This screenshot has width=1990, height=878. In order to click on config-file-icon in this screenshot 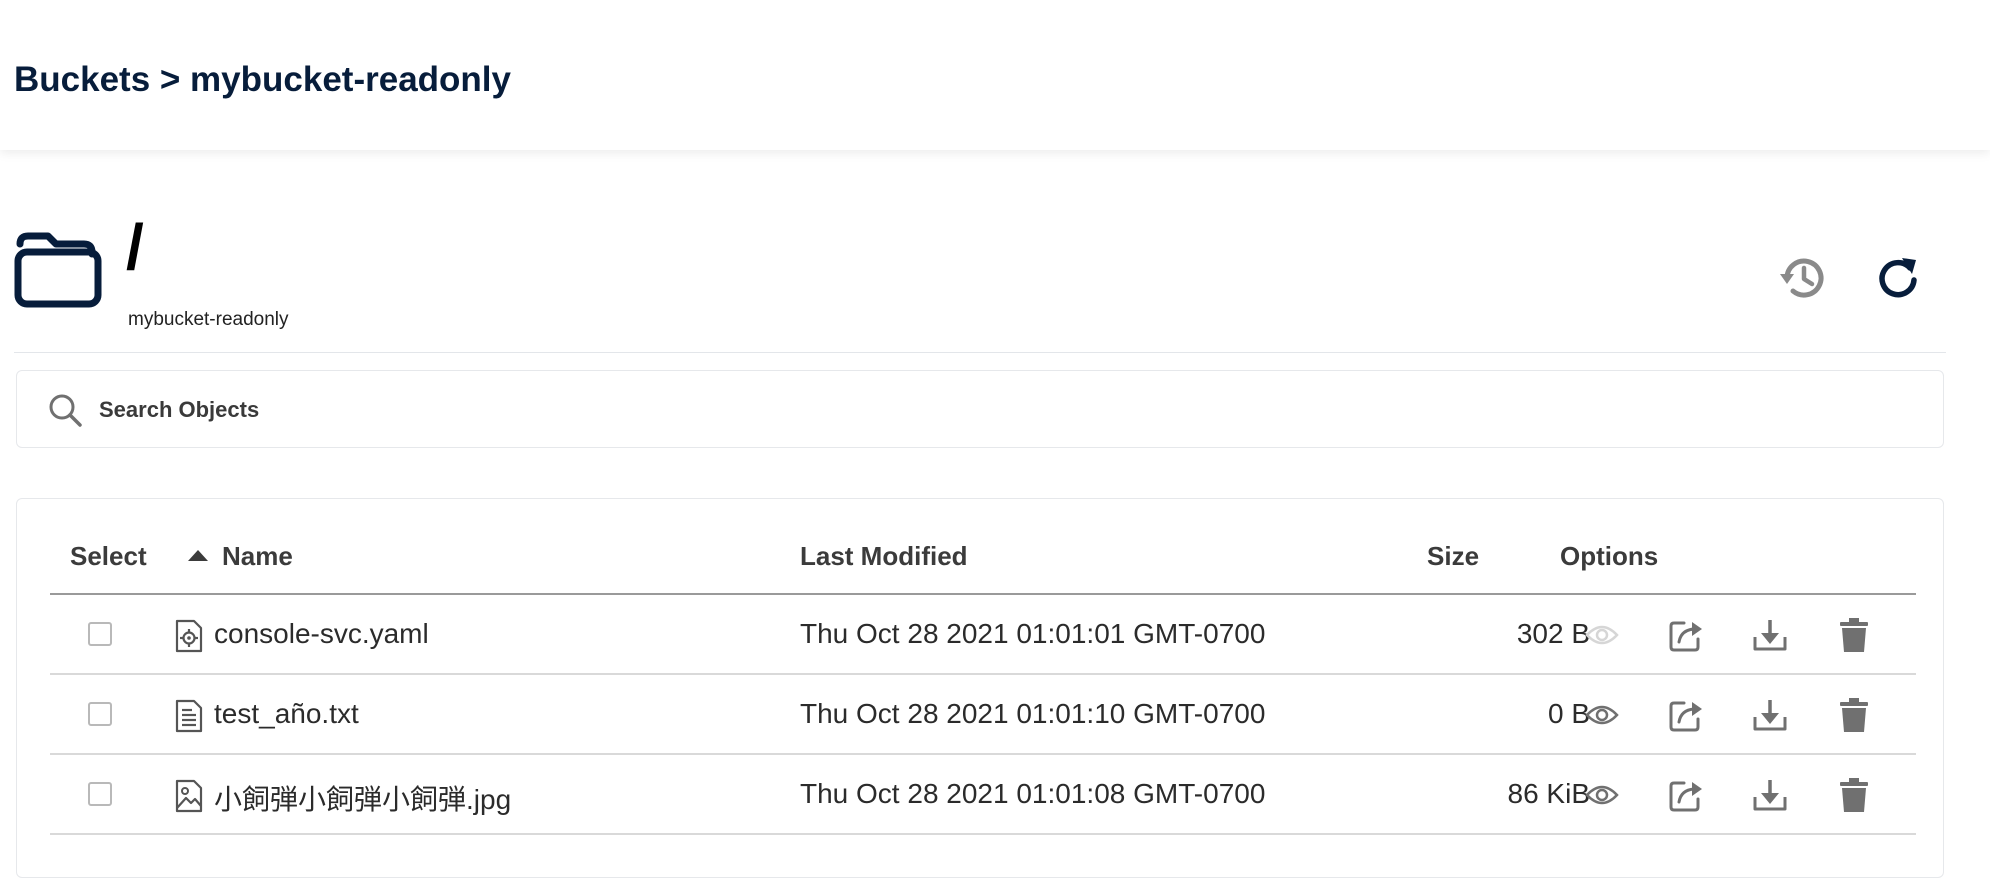, I will do `click(189, 636)`.